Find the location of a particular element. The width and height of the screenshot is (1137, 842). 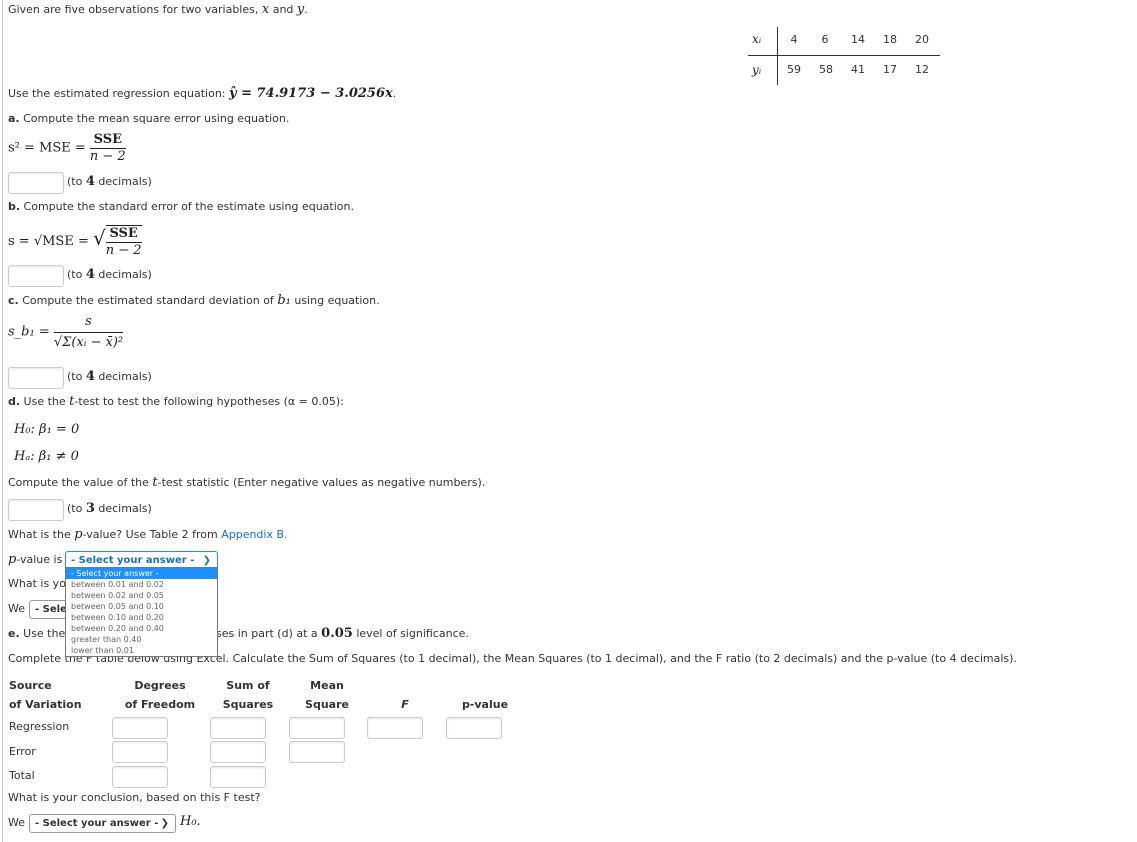

alt-hypothesis: Hₐ: β₁ ≠ 0 is located at coordinates (46, 456).